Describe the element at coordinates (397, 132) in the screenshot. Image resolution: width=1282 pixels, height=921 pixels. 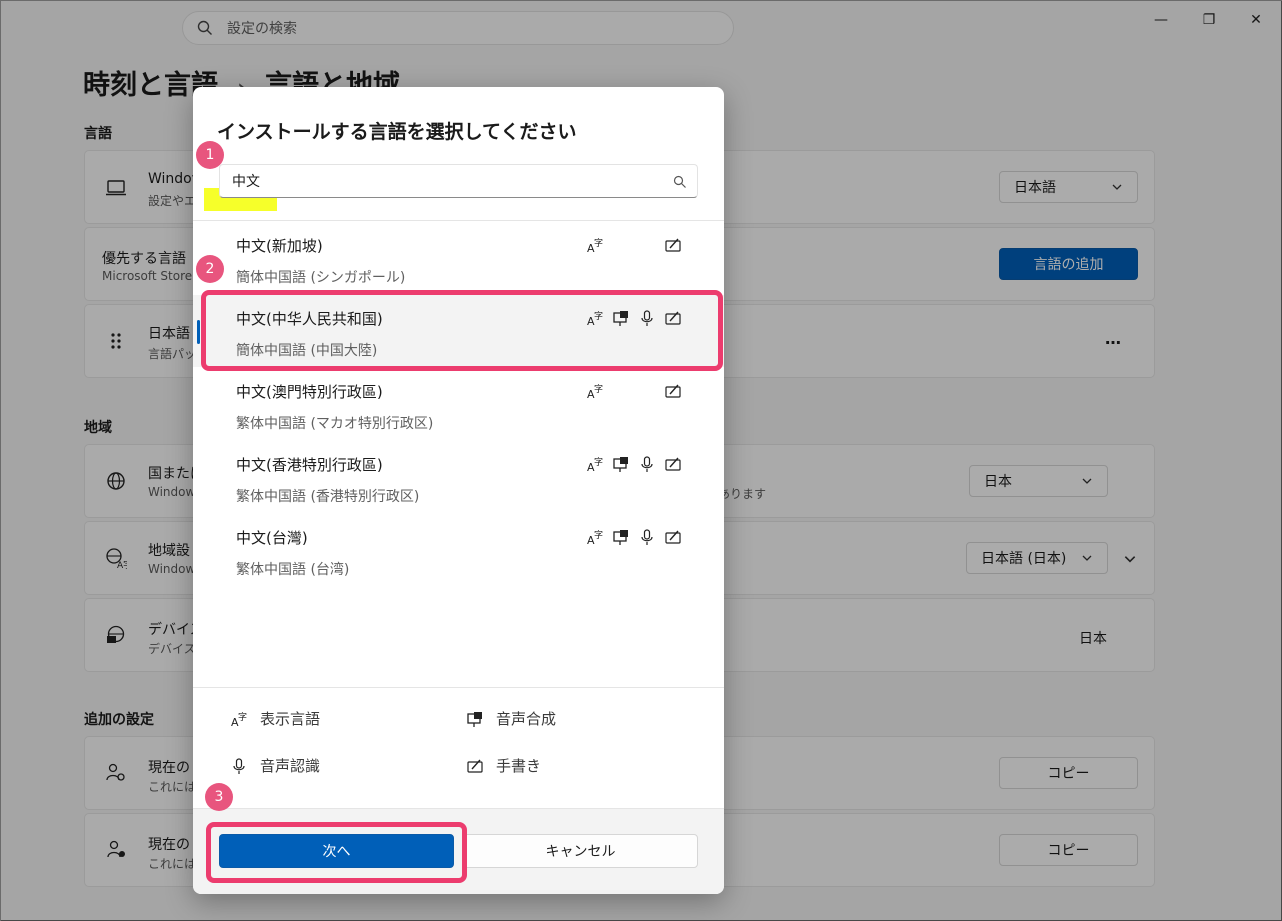
I see `dialog-title: インストールする言語を選択してください` at that location.